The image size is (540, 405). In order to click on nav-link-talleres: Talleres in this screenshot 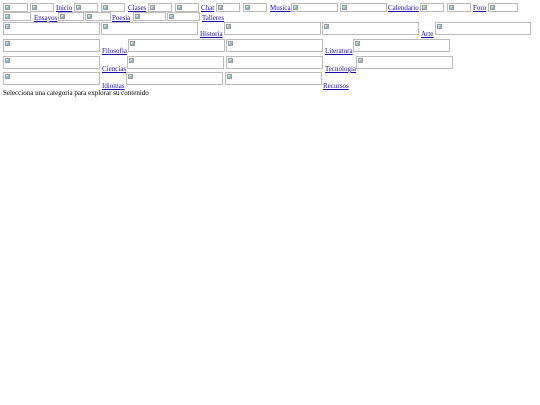, I will do `click(213, 18)`.